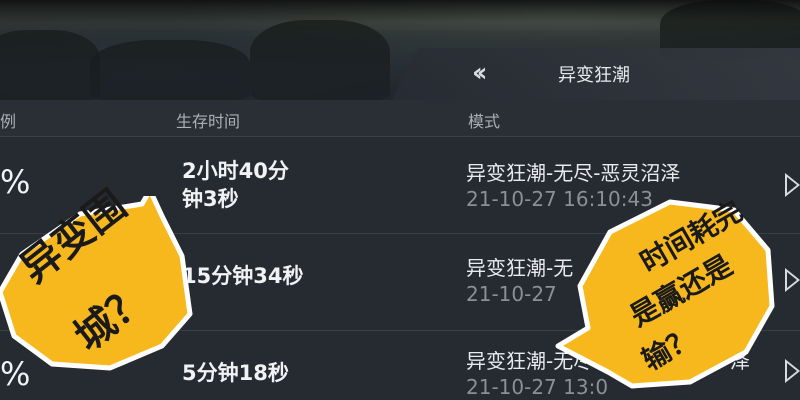 This screenshot has width=800, height=400. I want to click on mode-tab: ‹‹ 异变狂潮, so click(596, 74).